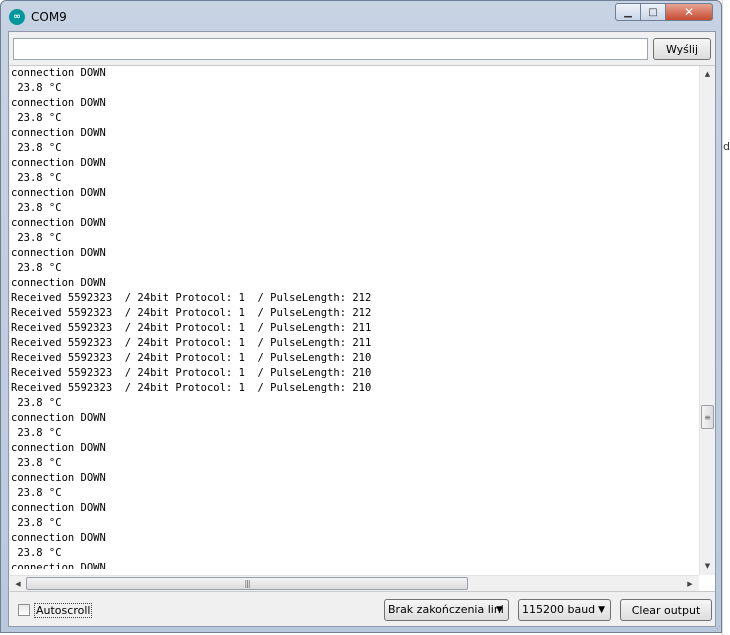 The width and height of the screenshot is (730, 635). What do you see at coordinates (63, 610) in the screenshot?
I see `autoscroll-label: Autoscroll` at bounding box center [63, 610].